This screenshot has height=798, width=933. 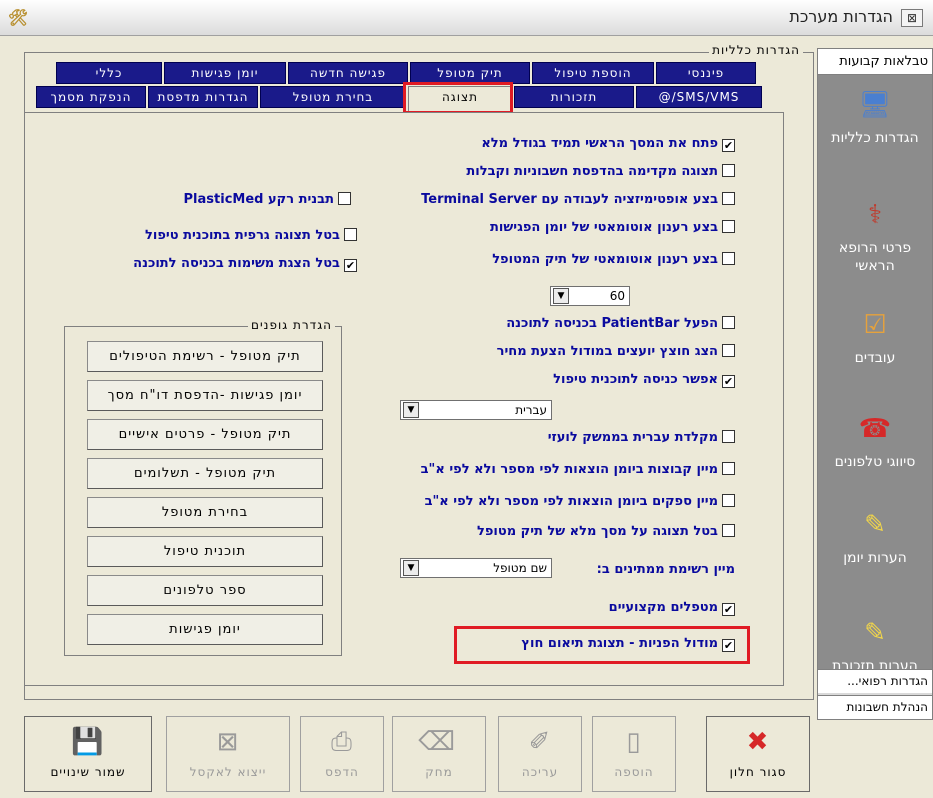 I want to click on delete-icon: ⌫, so click(x=437, y=742).